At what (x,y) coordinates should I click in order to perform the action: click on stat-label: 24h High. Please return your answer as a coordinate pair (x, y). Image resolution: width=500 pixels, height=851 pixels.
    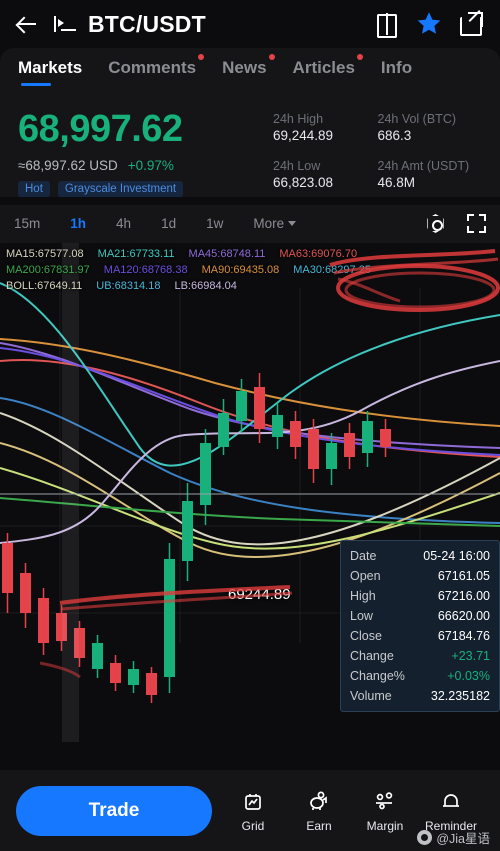
    Looking at the image, I should click on (298, 119).